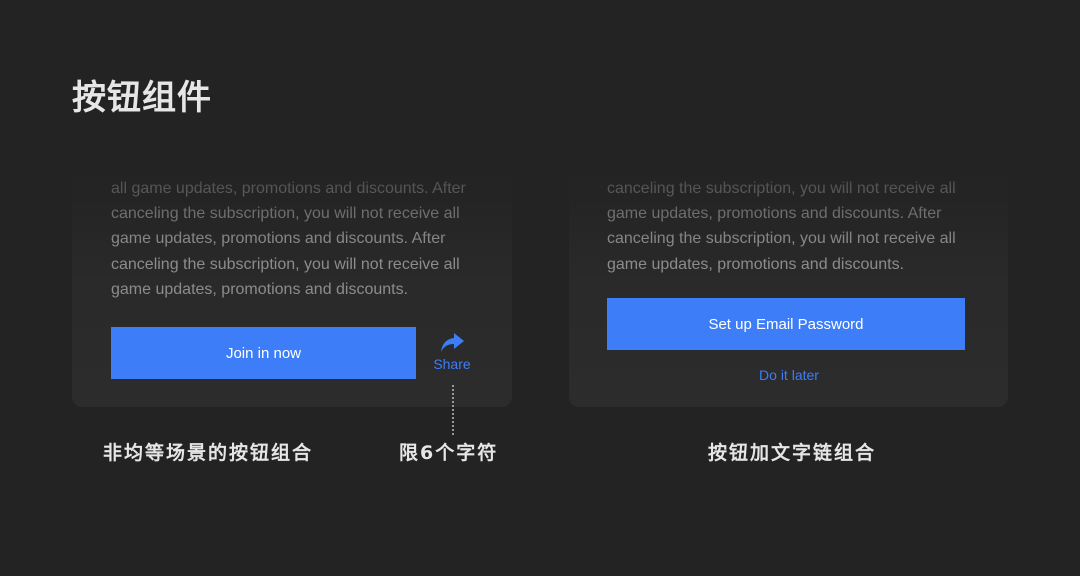  I want to click on annotation-dashed-line, so click(453, 410).